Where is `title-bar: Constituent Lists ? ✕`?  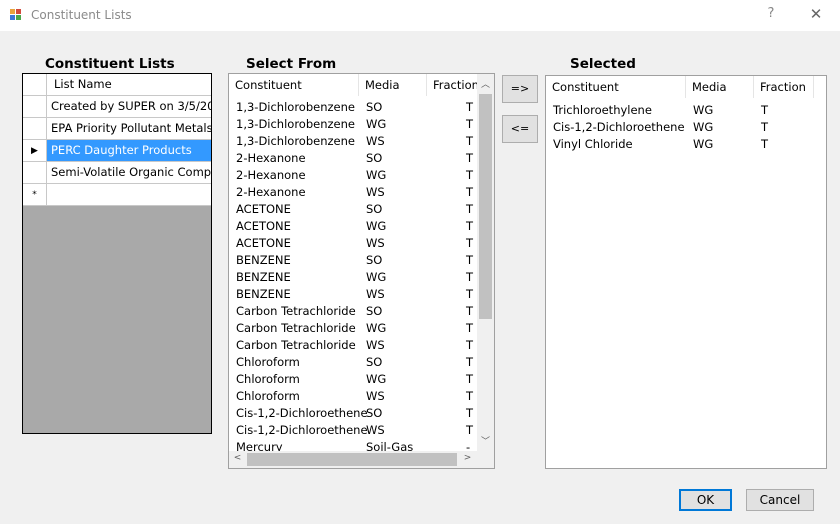
title-bar: Constituent Lists ? ✕ is located at coordinates (420, 15).